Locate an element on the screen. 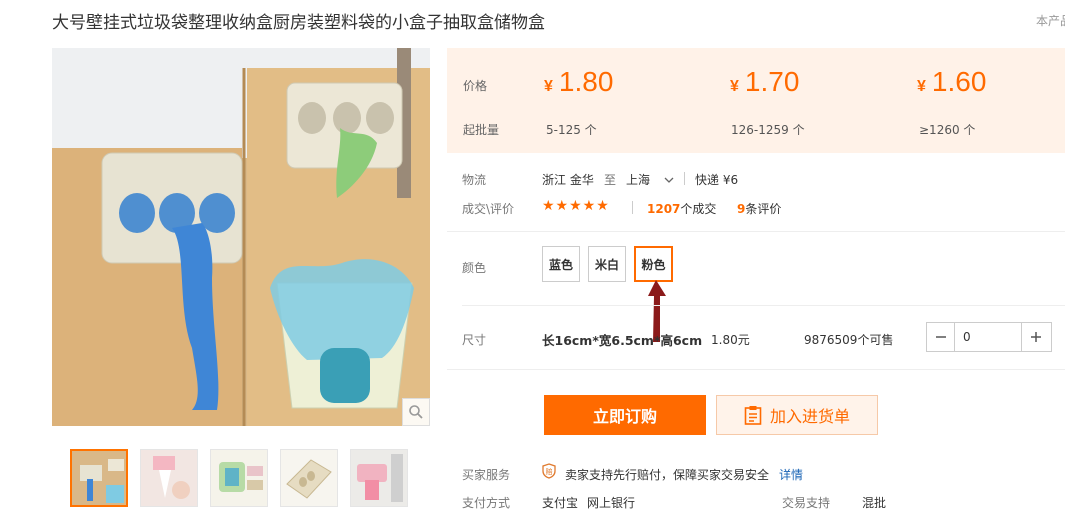 Image resolution: width=1065 pixels, height=523 pixels. price-value: 1.60 is located at coordinates (959, 81).